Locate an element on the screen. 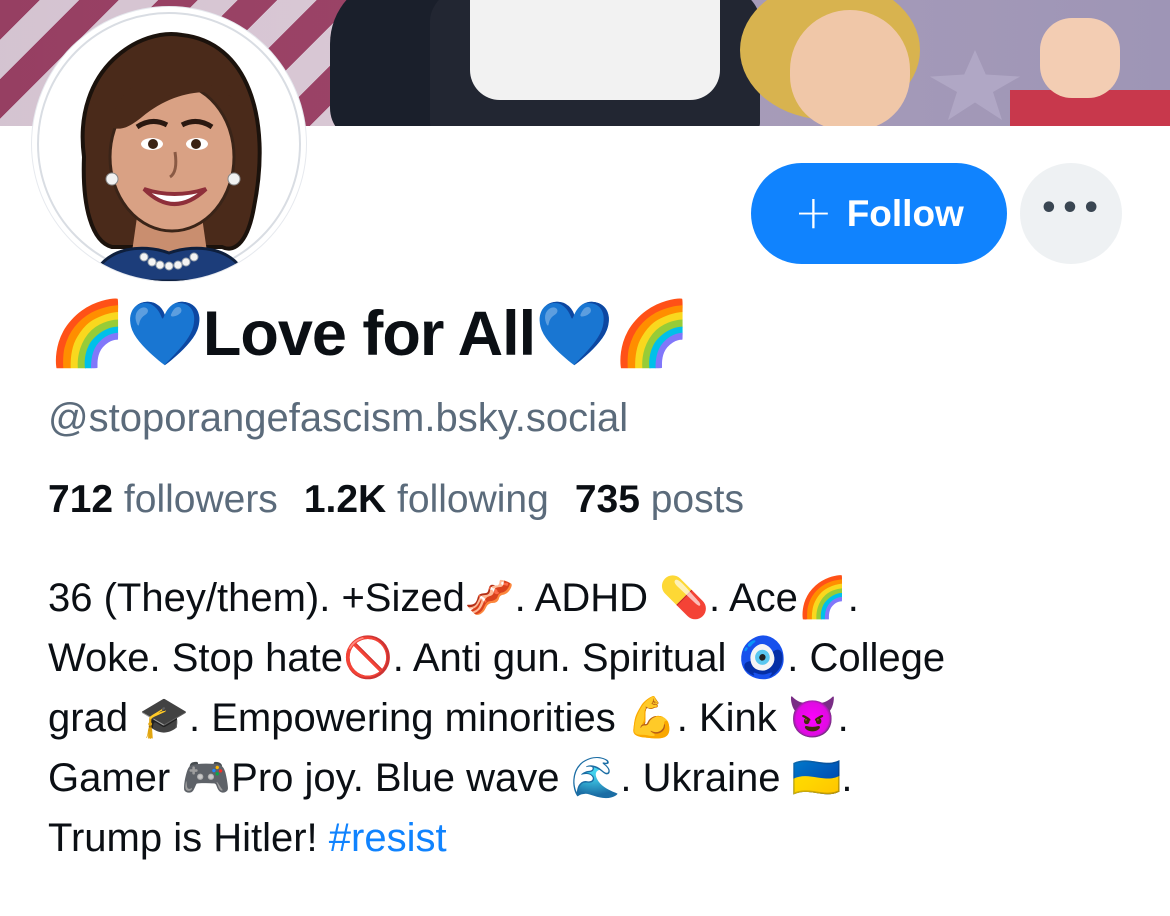 The image size is (1170, 916). following-link: 1.2K following is located at coordinates (426, 500).